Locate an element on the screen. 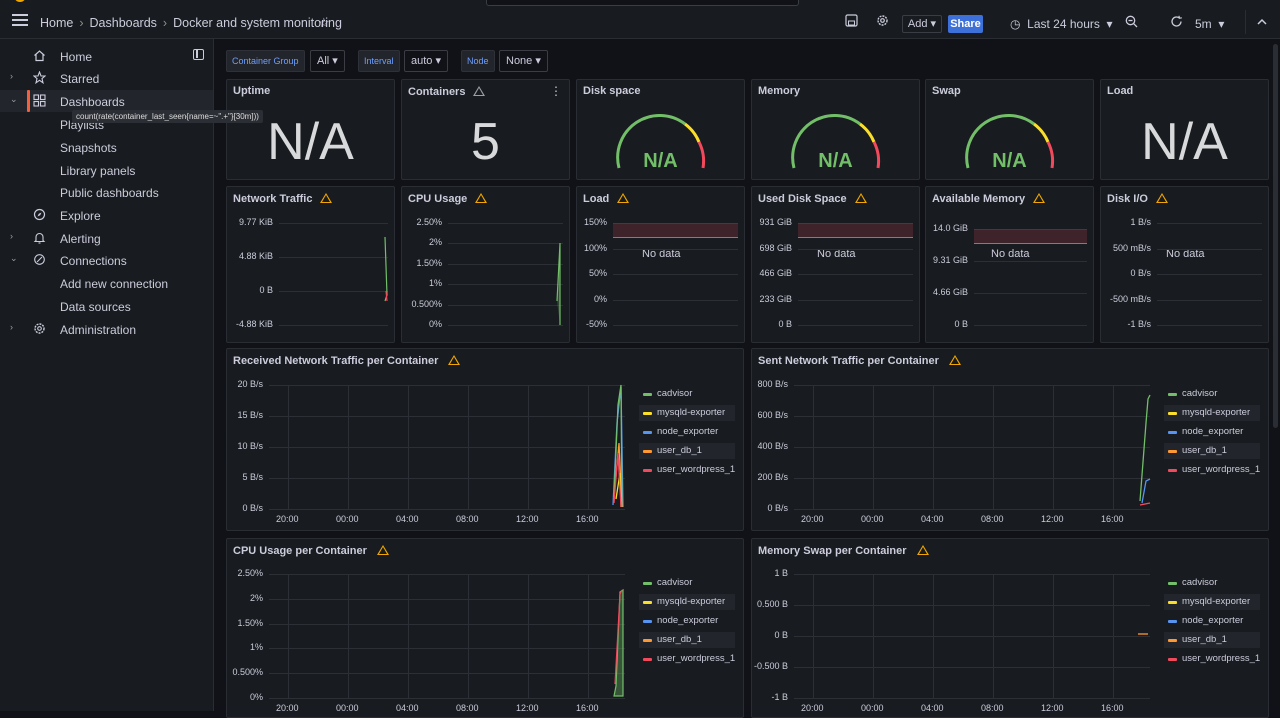 This screenshot has height=718, width=1280. scrollbar is located at coordinates (1275, 236).